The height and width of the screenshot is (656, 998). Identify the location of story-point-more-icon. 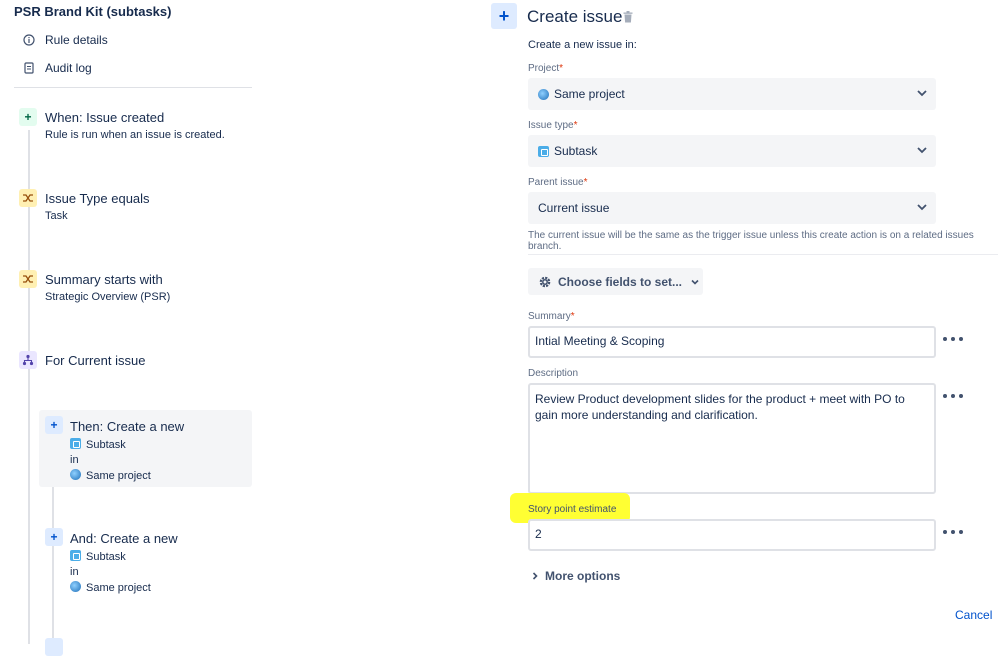
(953, 532).